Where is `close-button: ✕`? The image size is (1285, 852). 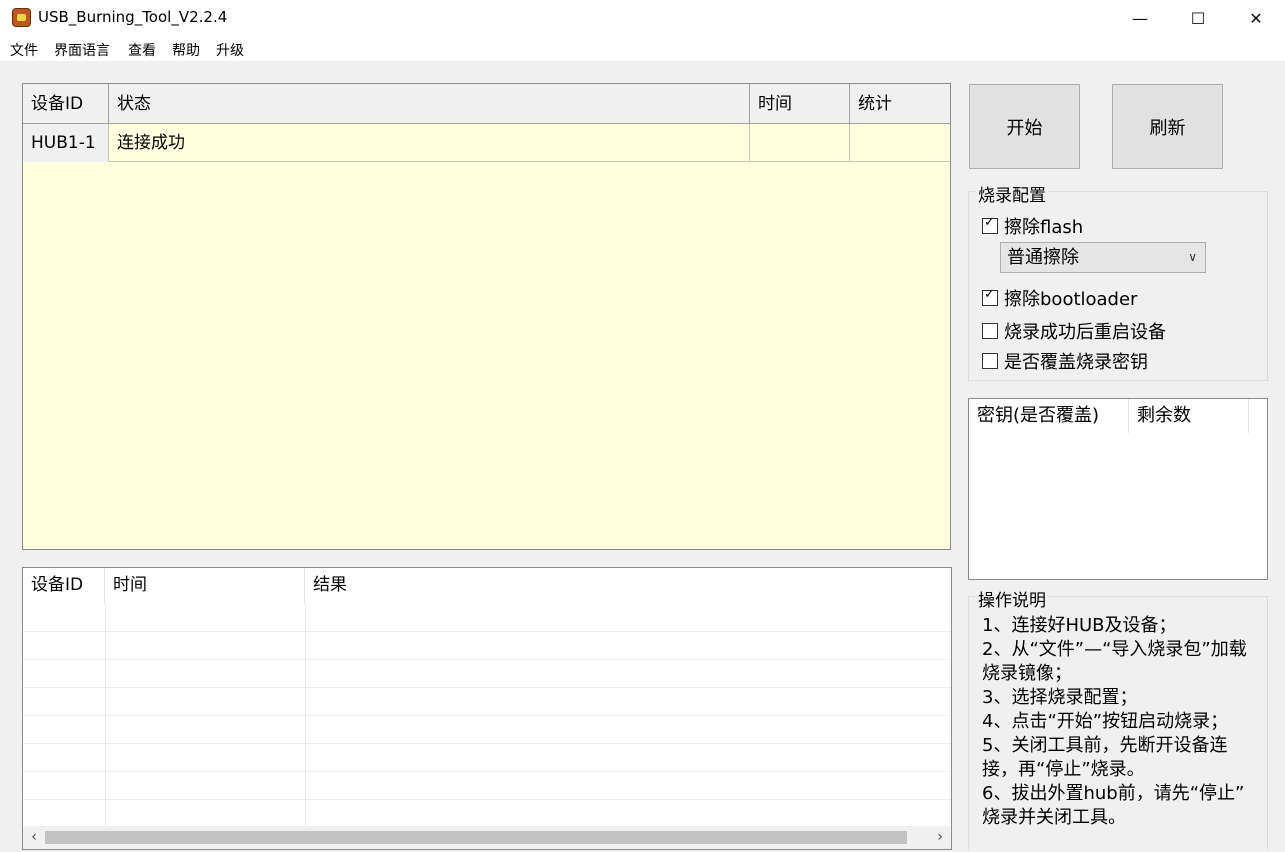
close-button: ✕ is located at coordinates (1256, 18).